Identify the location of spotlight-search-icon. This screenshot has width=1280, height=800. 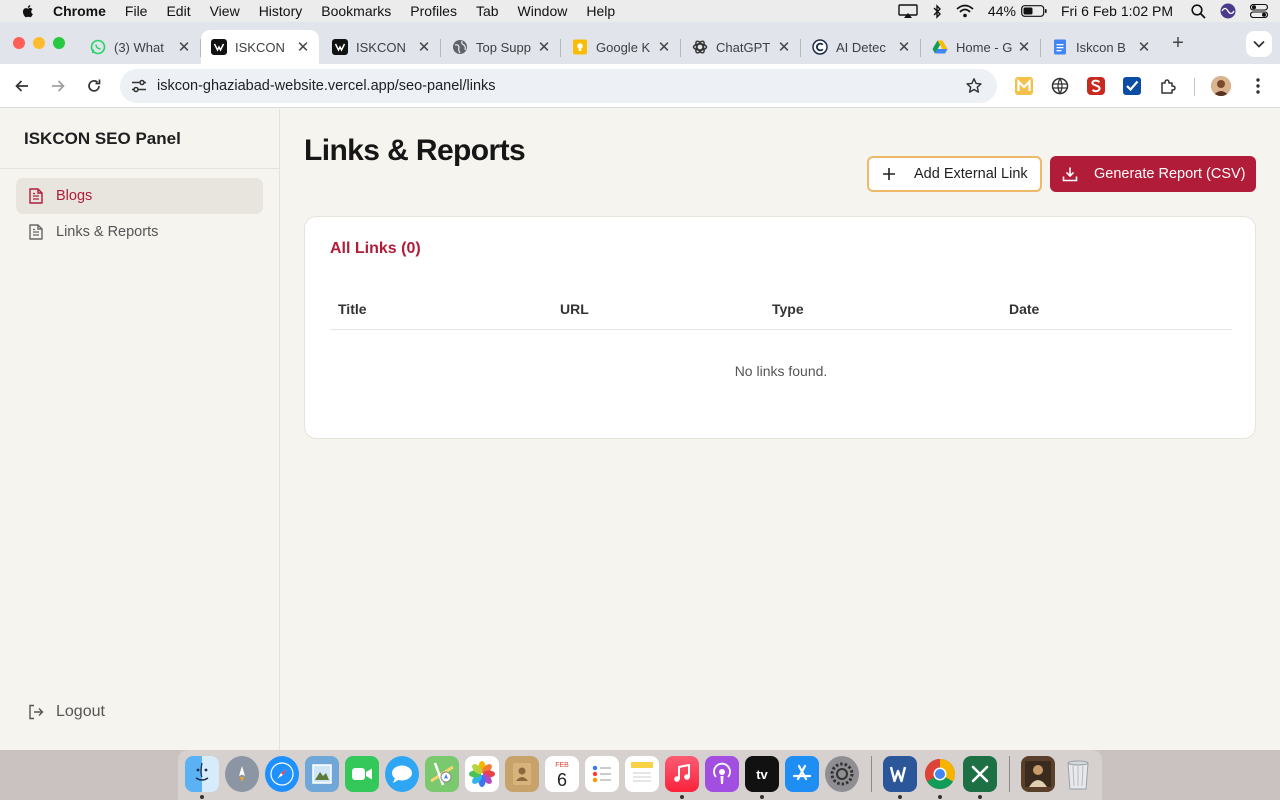
(1198, 11).